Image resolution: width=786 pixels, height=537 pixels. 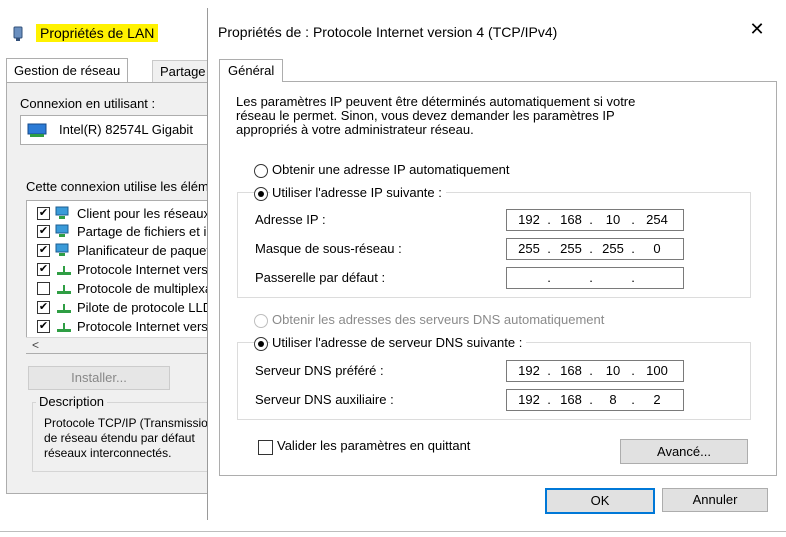 What do you see at coordinates (393, 531) in the screenshot?
I see `divider` at bounding box center [393, 531].